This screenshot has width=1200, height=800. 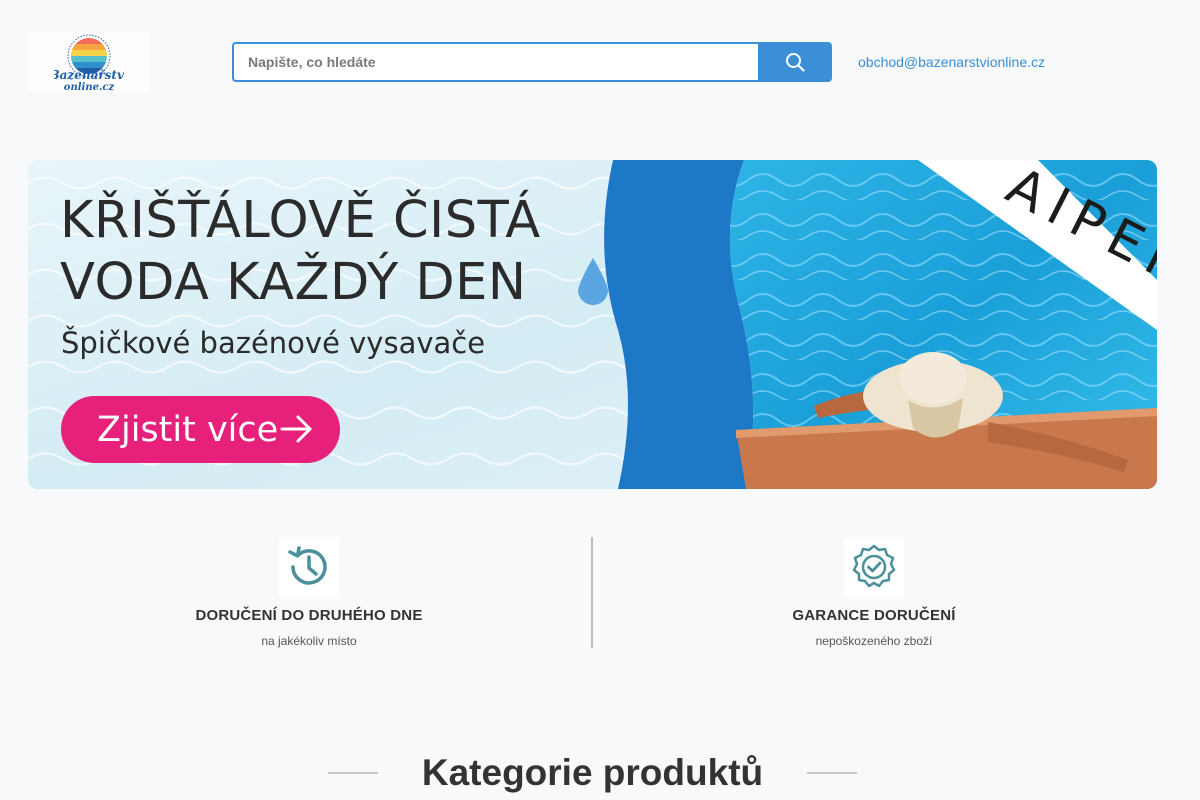 I want to click on feature-title: DORUČENÍ DO DRUHÉHO DNE, so click(x=309, y=615).